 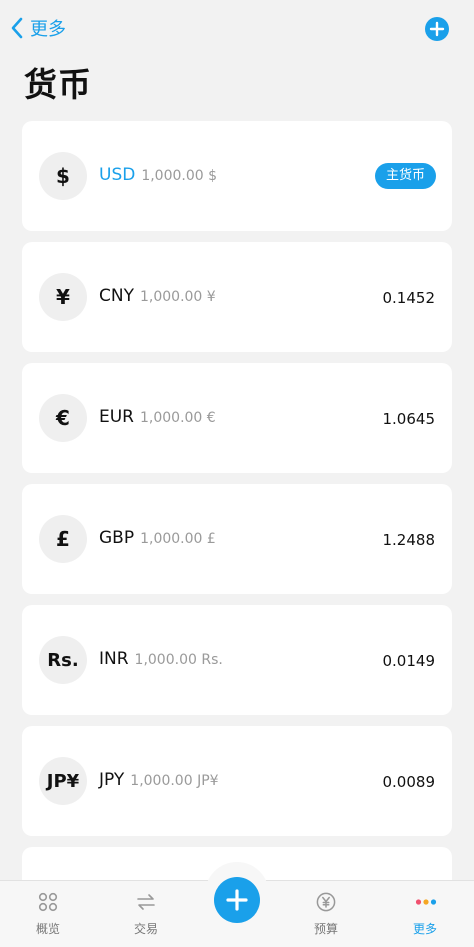 What do you see at coordinates (237, 297) in the screenshot?
I see `currency-card-cny: ¥ CNY 1,000.00 ¥ 0.1452` at bounding box center [237, 297].